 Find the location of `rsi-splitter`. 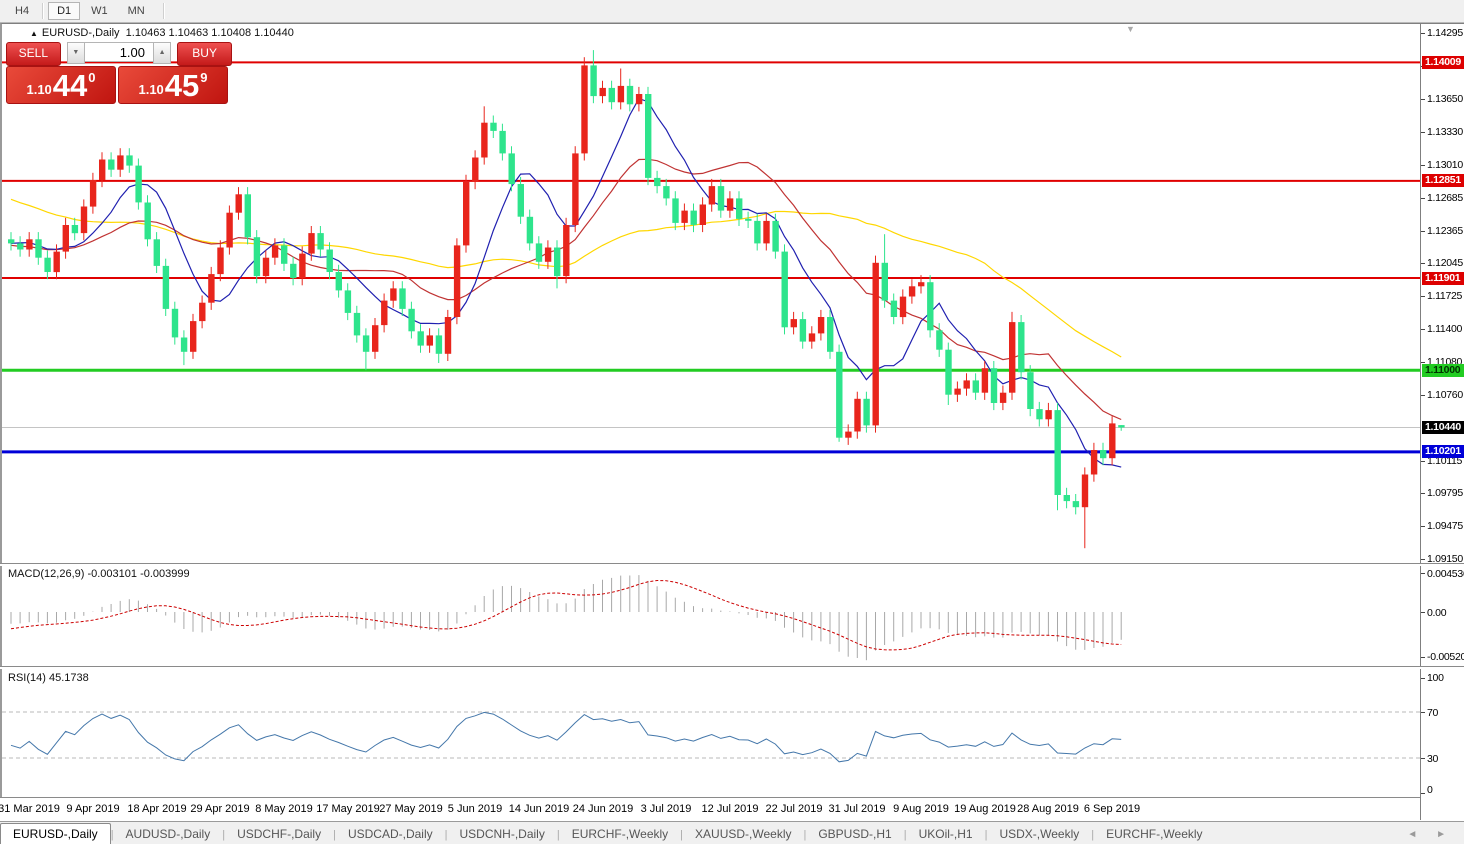

rsi-splitter is located at coordinates (732, 667).